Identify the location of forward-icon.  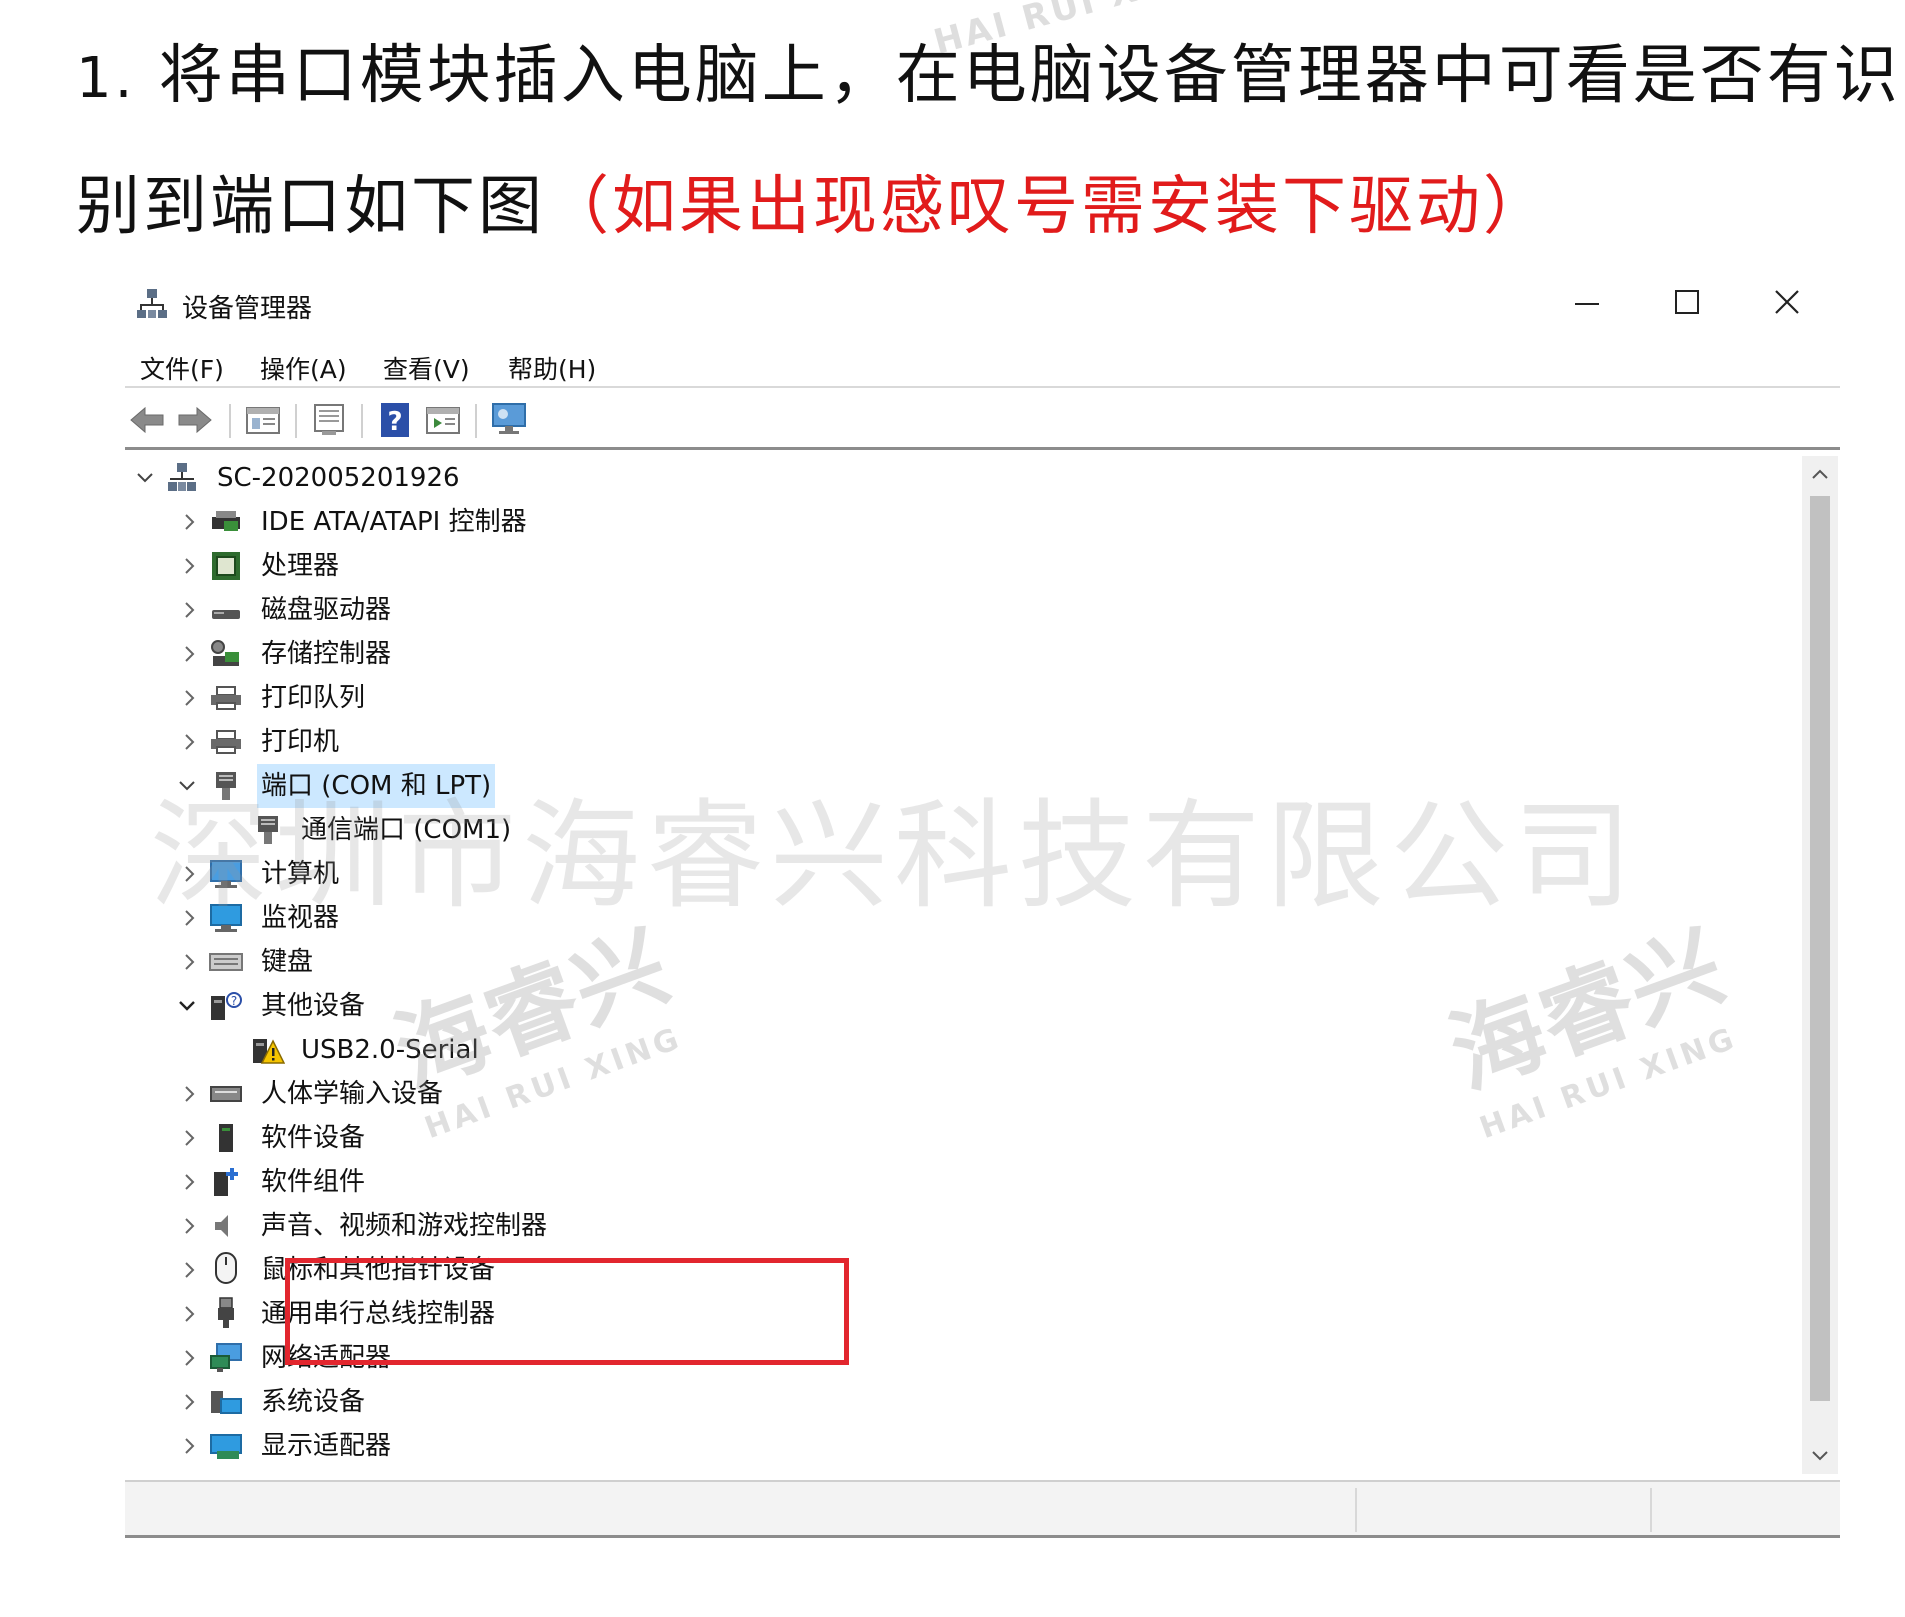
(195, 420).